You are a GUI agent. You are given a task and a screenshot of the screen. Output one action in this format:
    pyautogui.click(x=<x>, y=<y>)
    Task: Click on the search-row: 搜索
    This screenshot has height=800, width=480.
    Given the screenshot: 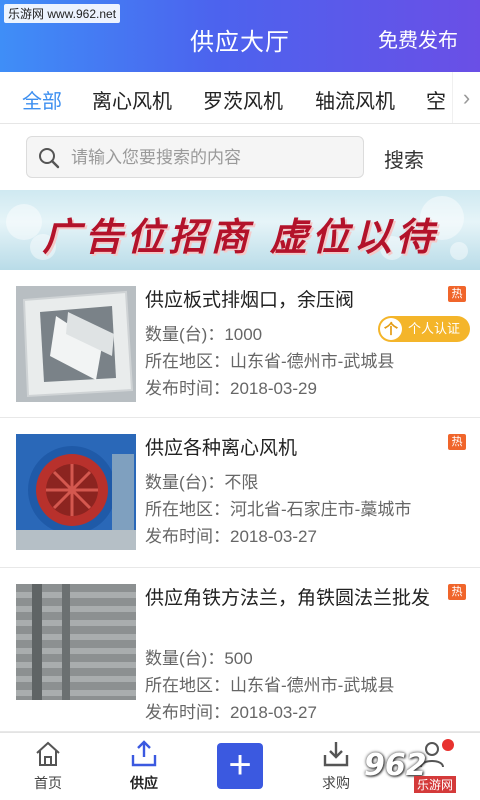 What is the action you would take?
    pyautogui.click(x=240, y=157)
    